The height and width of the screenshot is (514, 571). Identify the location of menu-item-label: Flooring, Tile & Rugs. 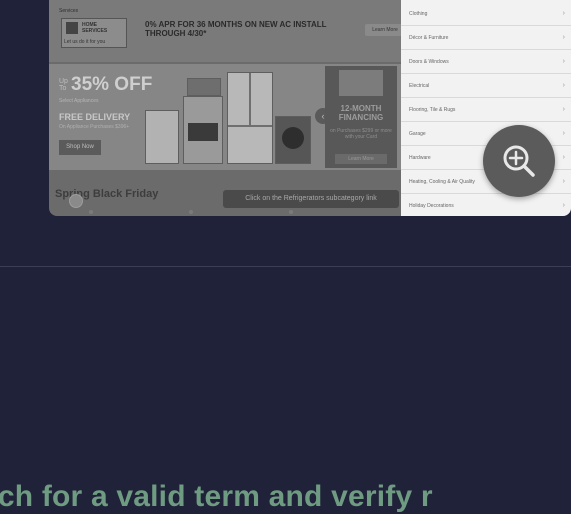
(432, 110).